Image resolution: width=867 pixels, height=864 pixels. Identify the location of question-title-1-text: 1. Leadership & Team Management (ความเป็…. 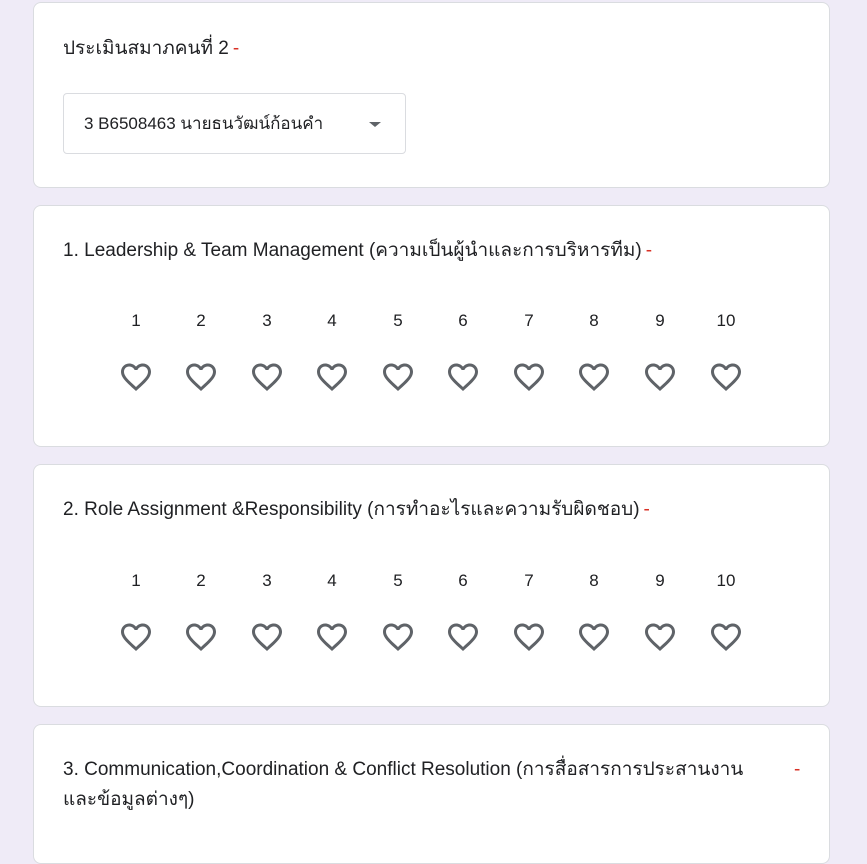
(352, 250).